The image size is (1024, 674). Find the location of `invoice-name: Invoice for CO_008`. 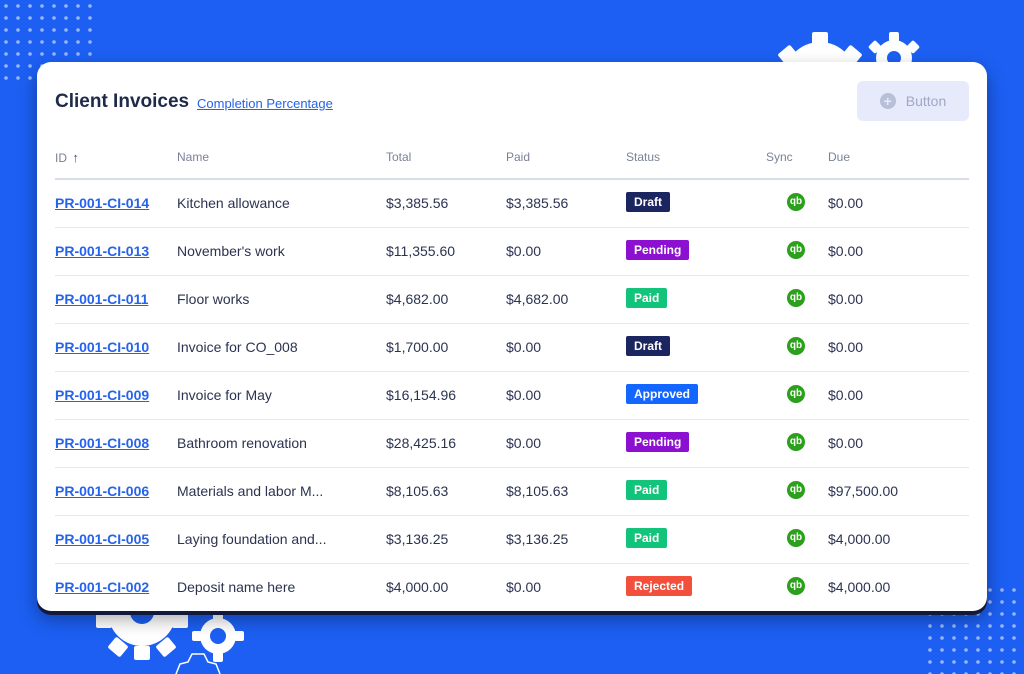

invoice-name: Invoice for CO_008 is located at coordinates (237, 347).